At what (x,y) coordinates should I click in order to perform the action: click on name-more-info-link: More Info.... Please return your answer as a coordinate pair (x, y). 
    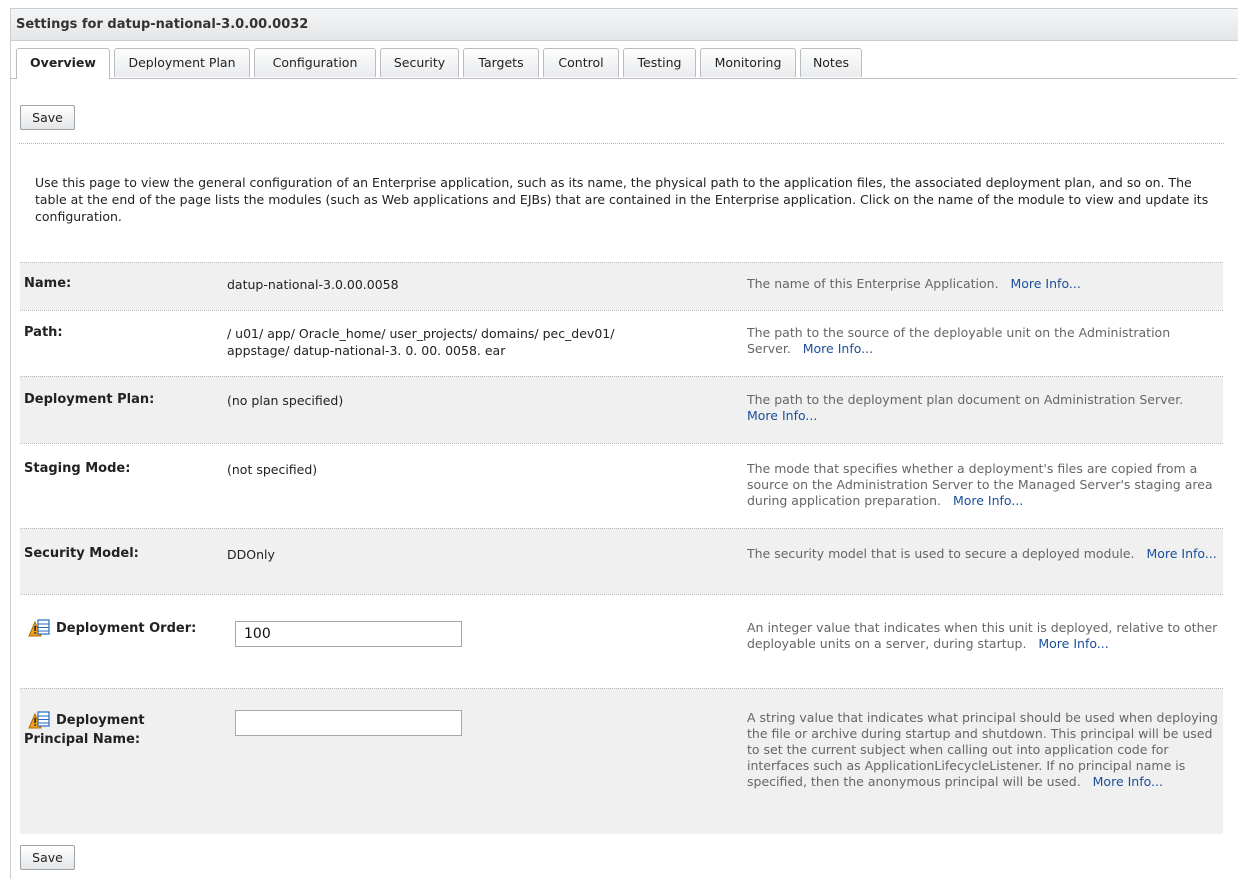
    Looking at the image, I should click on (1045, 283).